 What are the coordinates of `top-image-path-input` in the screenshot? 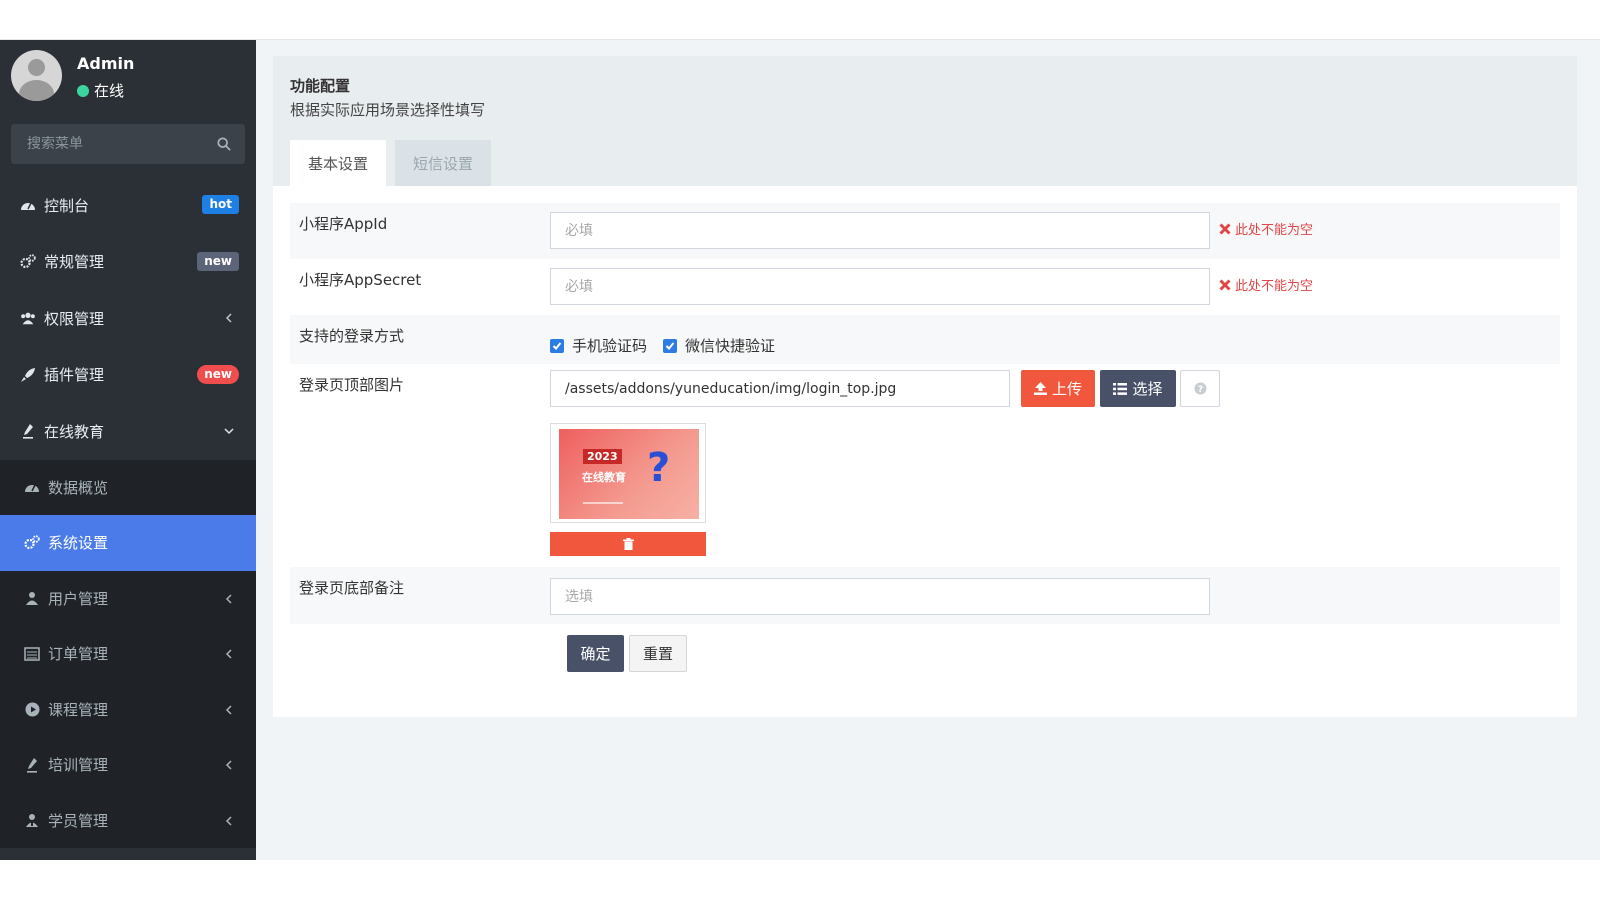 It's located at (780, 388).